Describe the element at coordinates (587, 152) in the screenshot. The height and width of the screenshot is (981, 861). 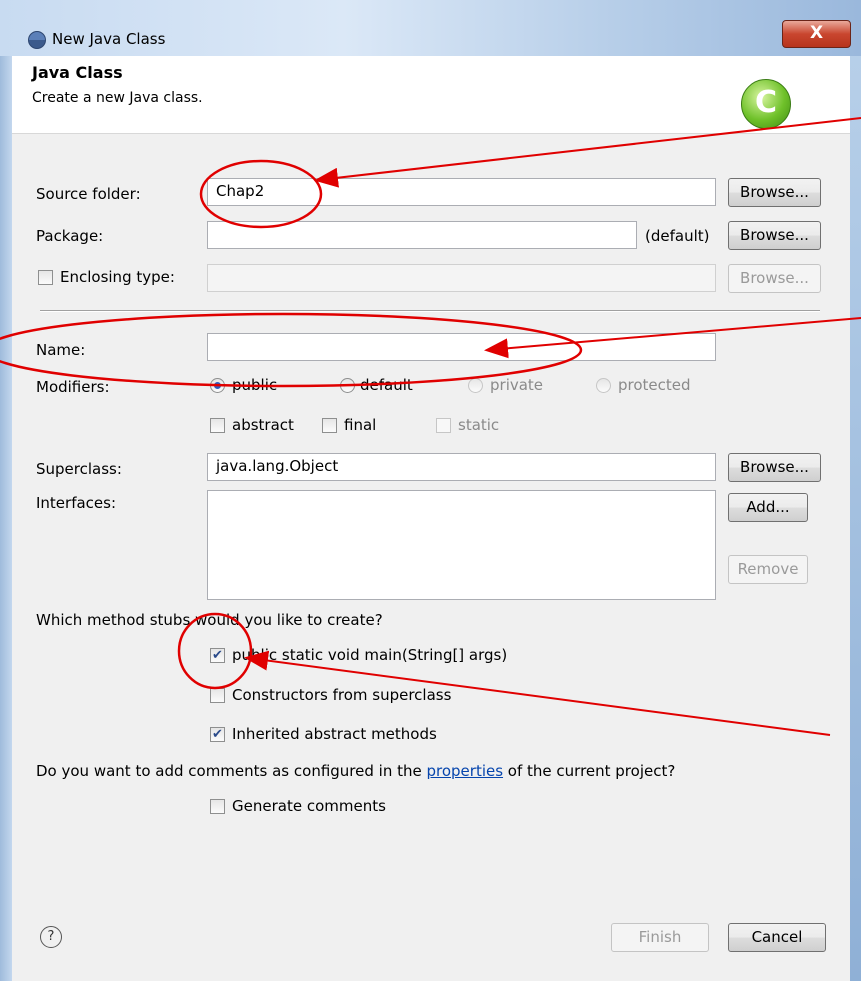
I see `source-folder-arrow` at that location.